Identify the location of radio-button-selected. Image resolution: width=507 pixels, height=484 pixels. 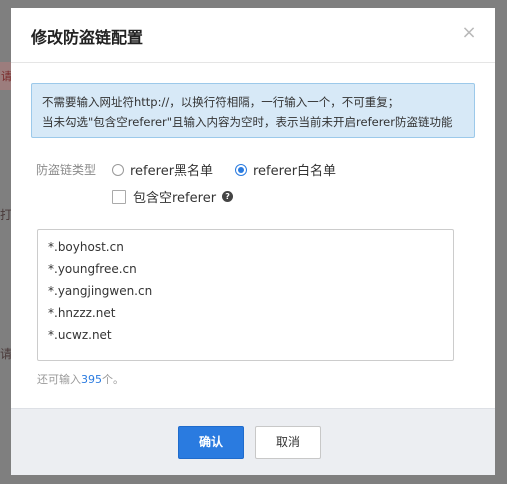
(241, 169).